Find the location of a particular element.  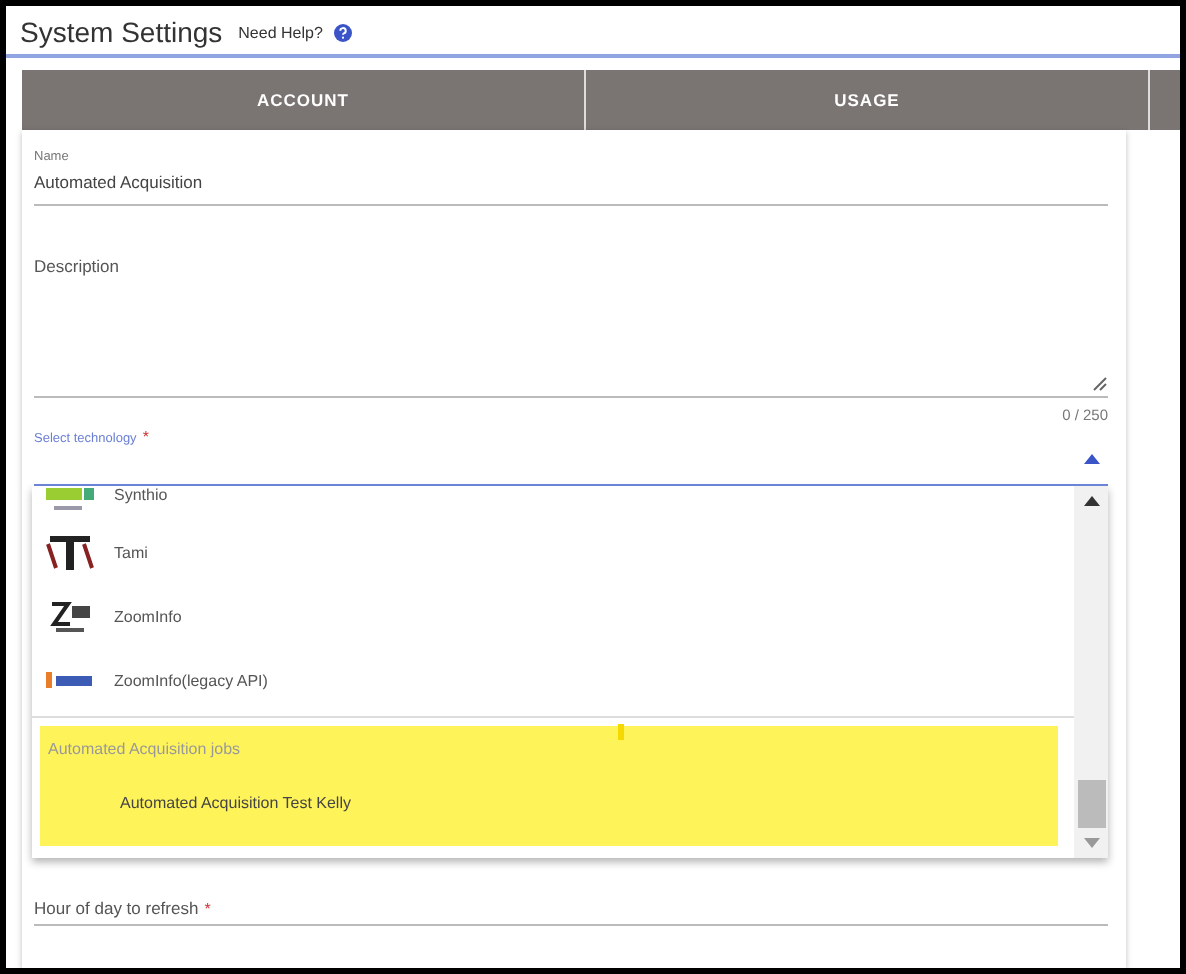

option-label: Tami is located at coordinates (131, 552).